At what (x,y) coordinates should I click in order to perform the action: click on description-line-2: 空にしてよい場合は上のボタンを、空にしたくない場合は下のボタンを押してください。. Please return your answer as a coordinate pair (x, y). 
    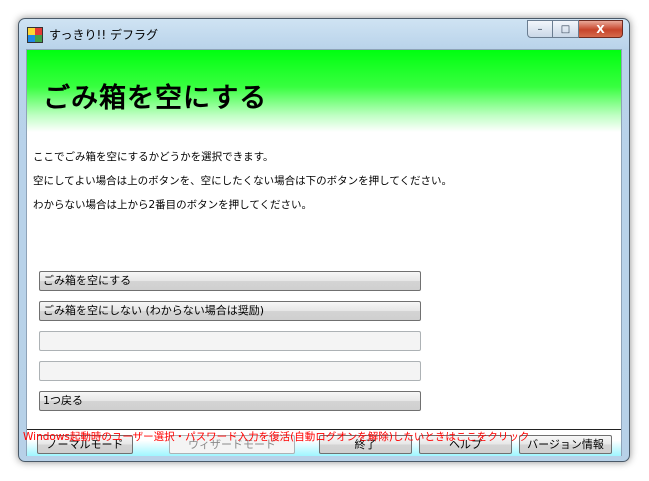
    Looking at the image, I should click on (243, 181).